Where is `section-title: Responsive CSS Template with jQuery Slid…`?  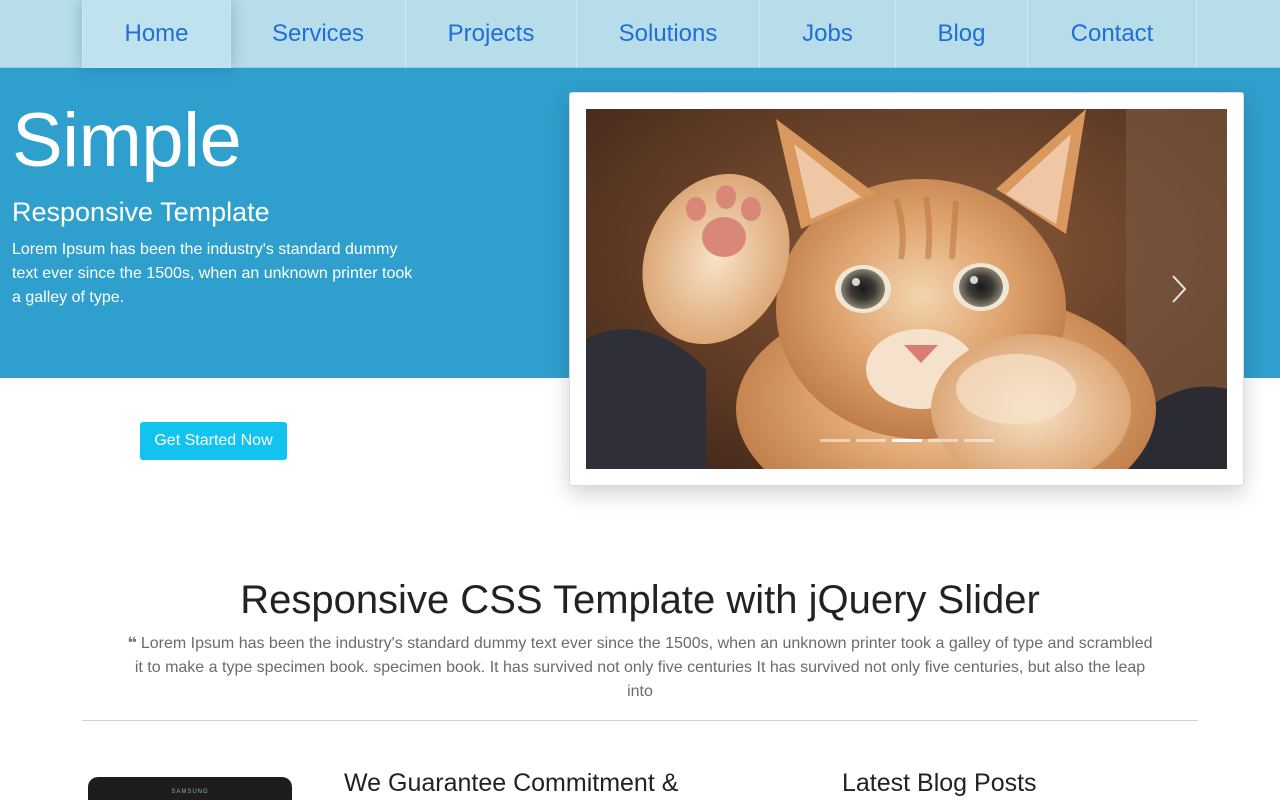 section-title: Responsive CSS Template with jQuery Slid… is located at coordinates (640, 600).